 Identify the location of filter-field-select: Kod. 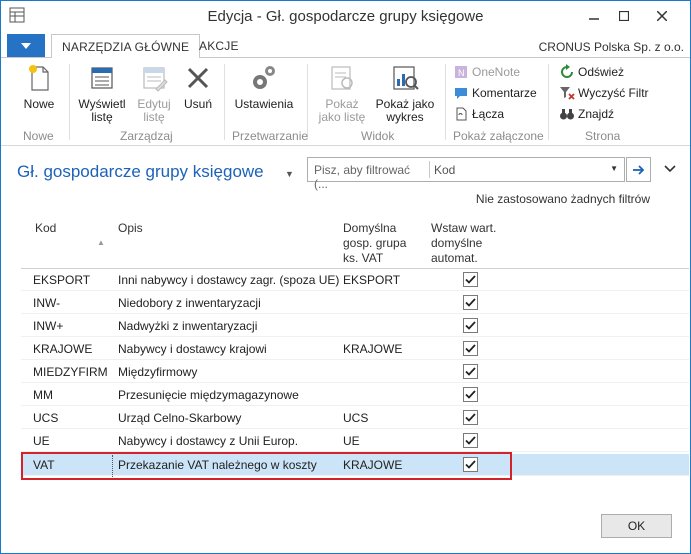
(444, 170).